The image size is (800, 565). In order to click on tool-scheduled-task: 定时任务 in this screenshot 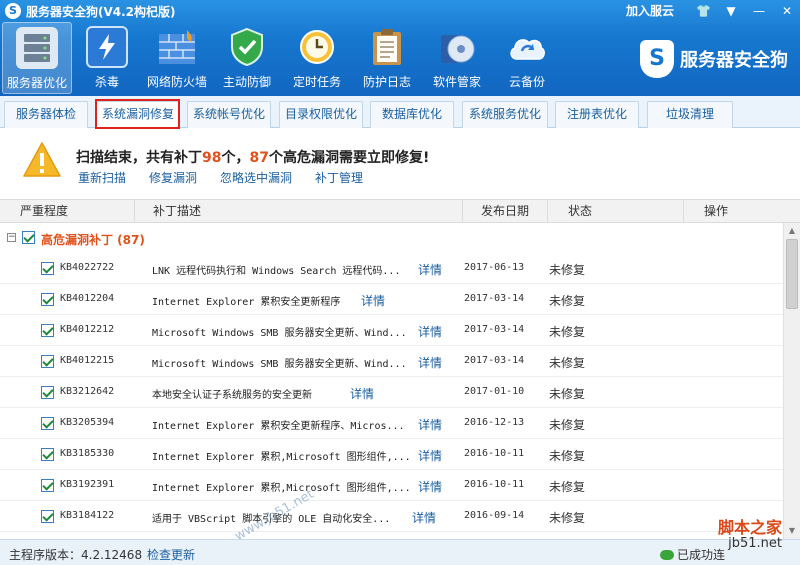, I will do `click(317, 58)`.